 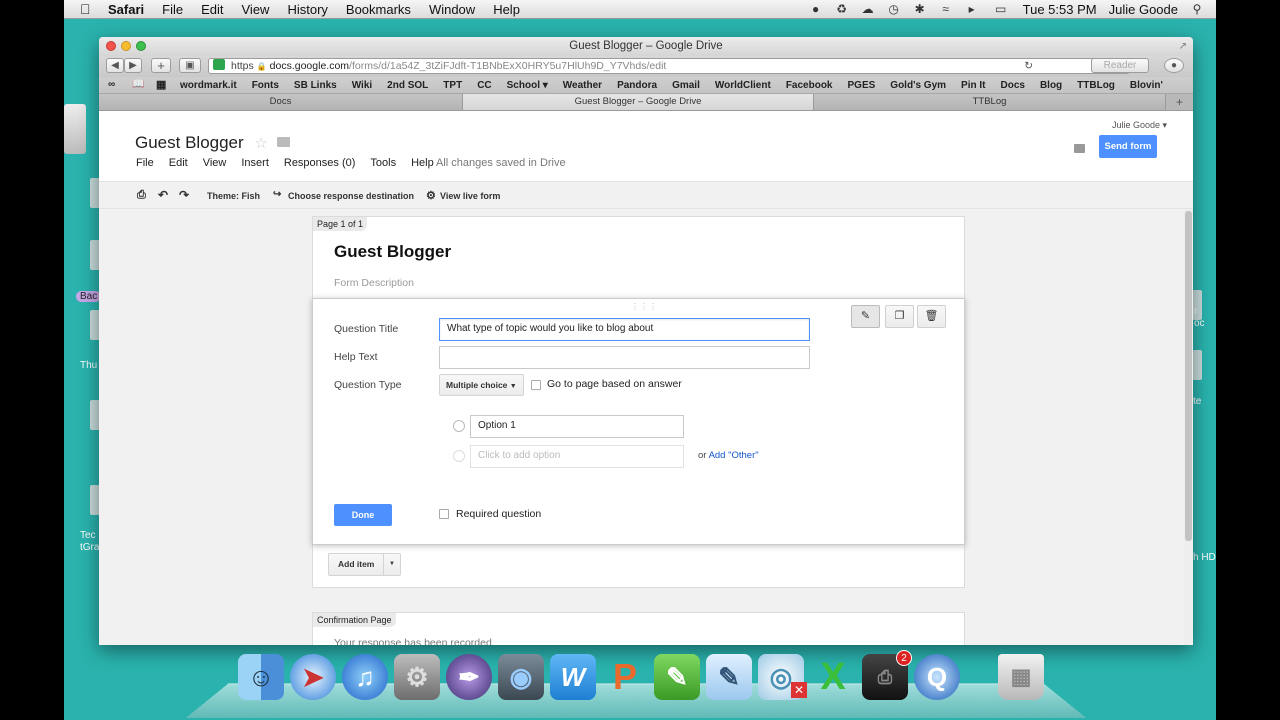 What do you see at coordinates (374, 283) in the screenshot?
I see `form-description: Form Description` at bounding box center [374, 283].